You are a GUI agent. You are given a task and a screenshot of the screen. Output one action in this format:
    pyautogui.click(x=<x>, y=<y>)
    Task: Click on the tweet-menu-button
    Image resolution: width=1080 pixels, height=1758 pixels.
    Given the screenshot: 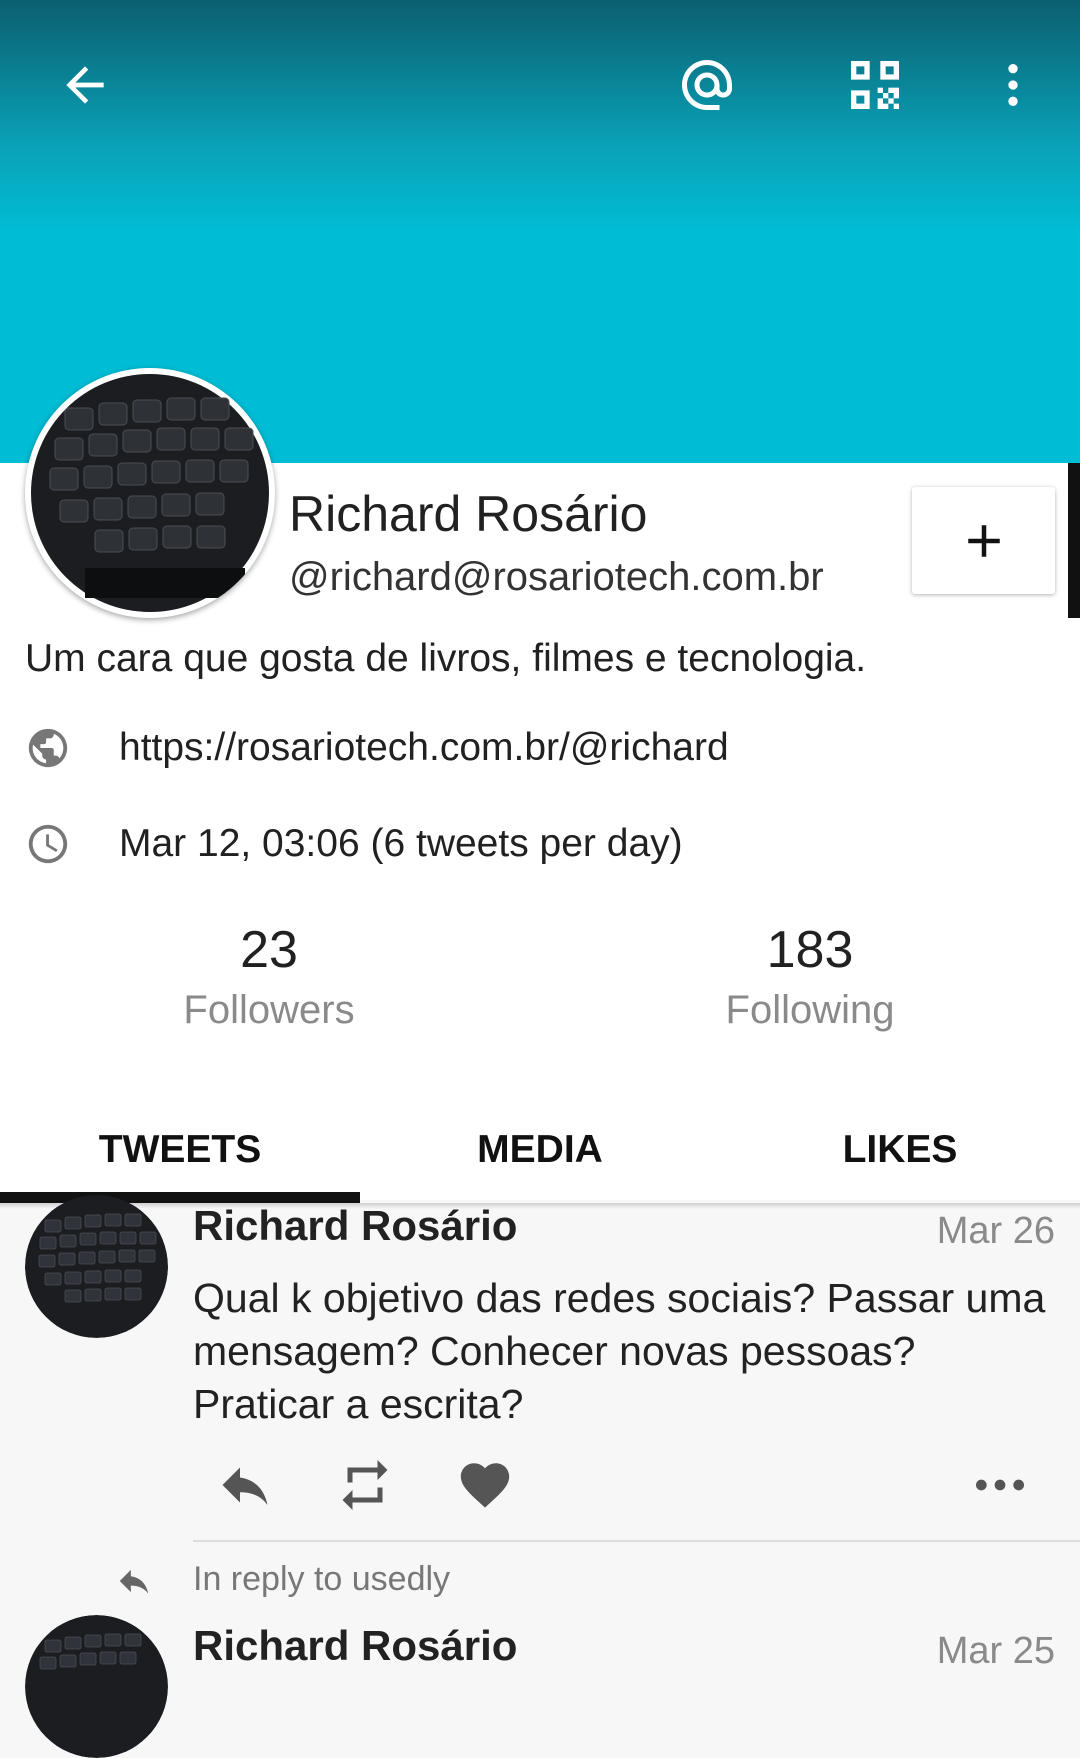 What is the action you would take?
    pyautogui.click(x=1000, y=1485)
    